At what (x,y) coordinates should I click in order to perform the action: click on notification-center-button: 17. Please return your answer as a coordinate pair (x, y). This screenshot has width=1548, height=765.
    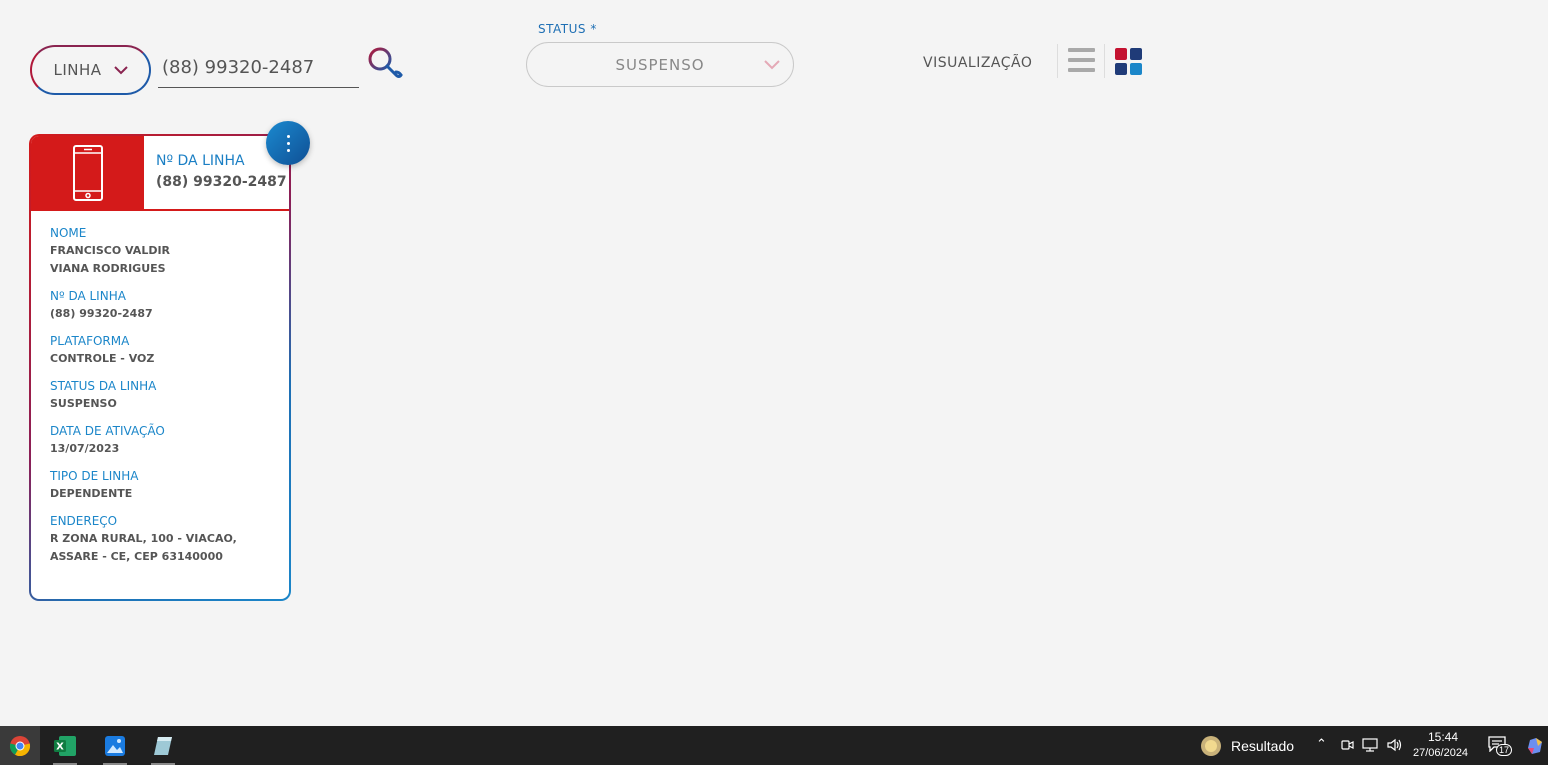
    Looking at the image, I should click on (1500, 747).